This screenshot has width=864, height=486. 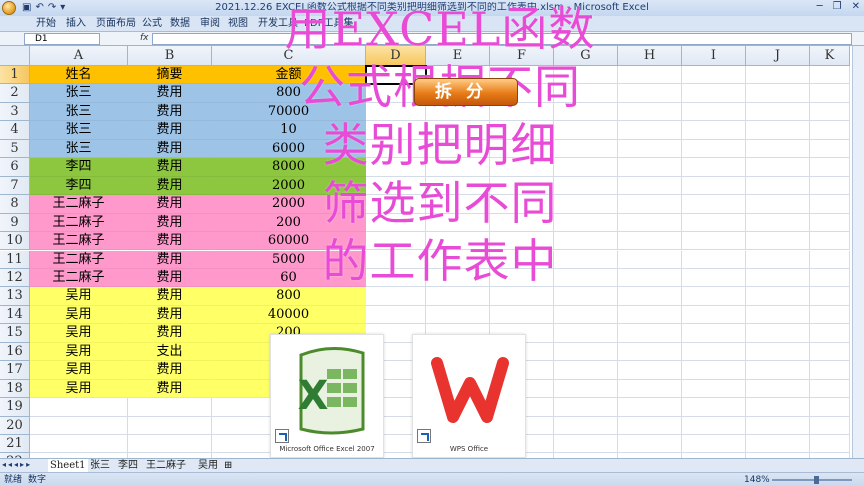 What do you see at coordinates (458, 167) in the screenshot?
I see `cell-e6` at bounding box center [458, 167].